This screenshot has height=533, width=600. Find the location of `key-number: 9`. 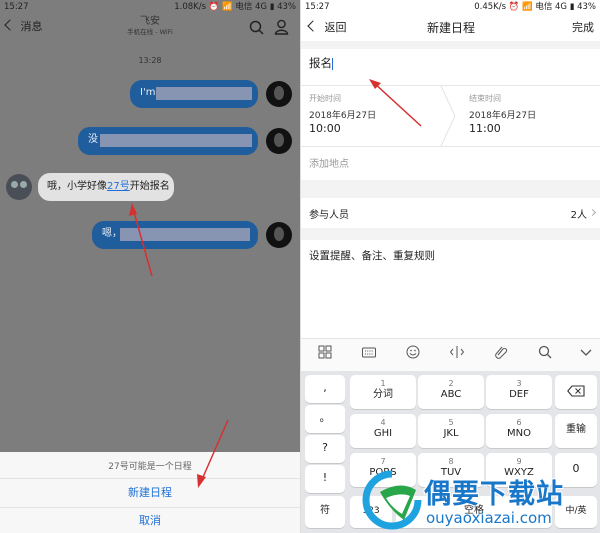

key-number: 9 is located at coordinates (519, 461).